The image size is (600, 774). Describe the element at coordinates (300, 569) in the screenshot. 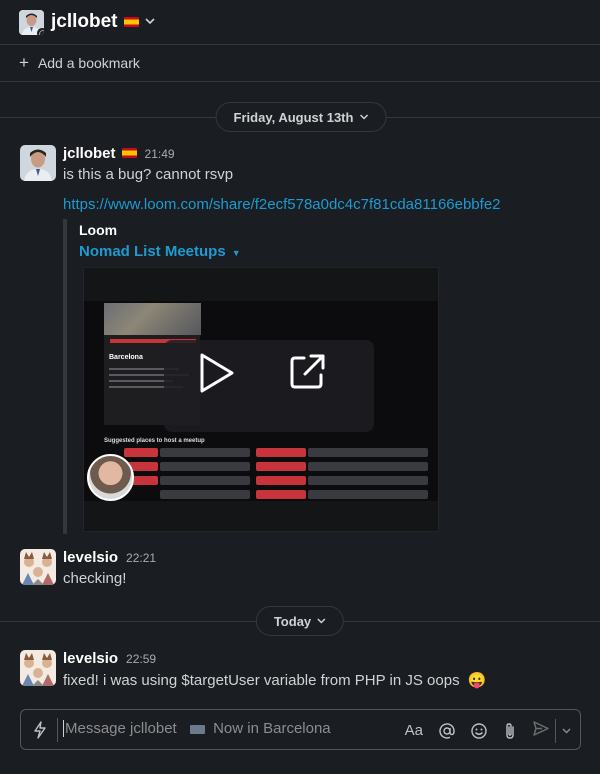

I see `message: levelsio 22:21 checking!` at that location.